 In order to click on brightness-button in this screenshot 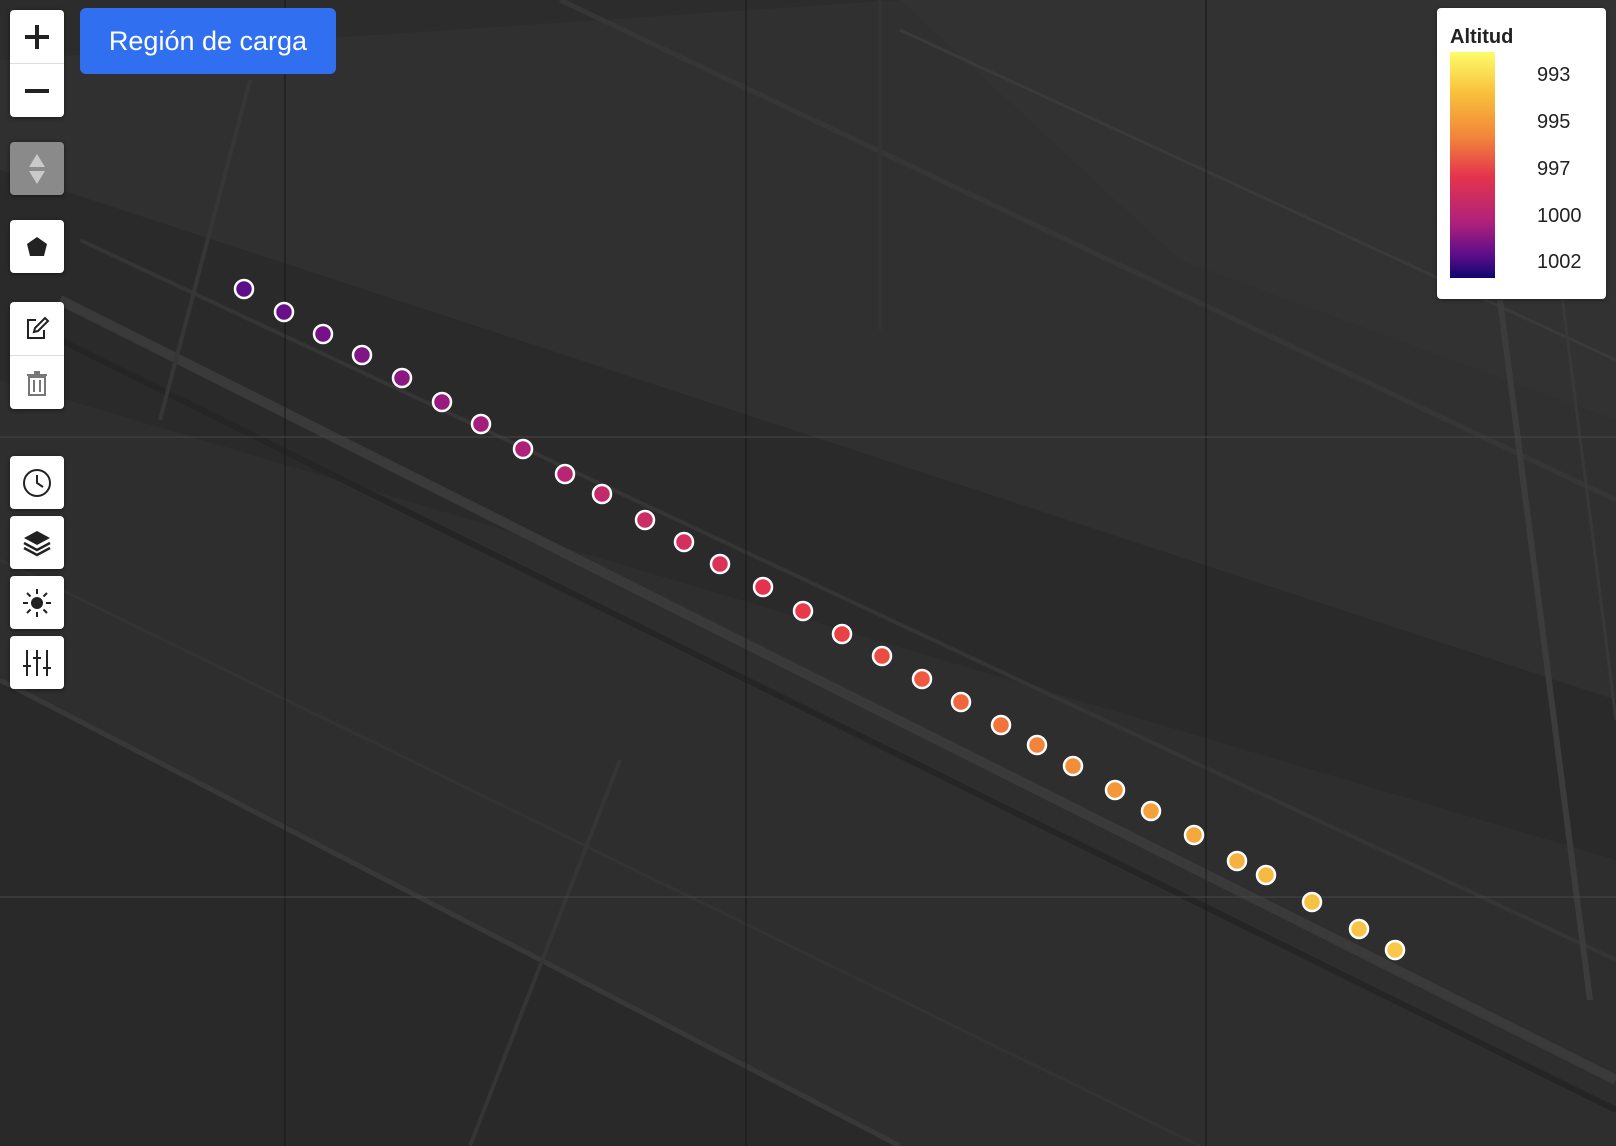, I will do `click(37, 602)`.